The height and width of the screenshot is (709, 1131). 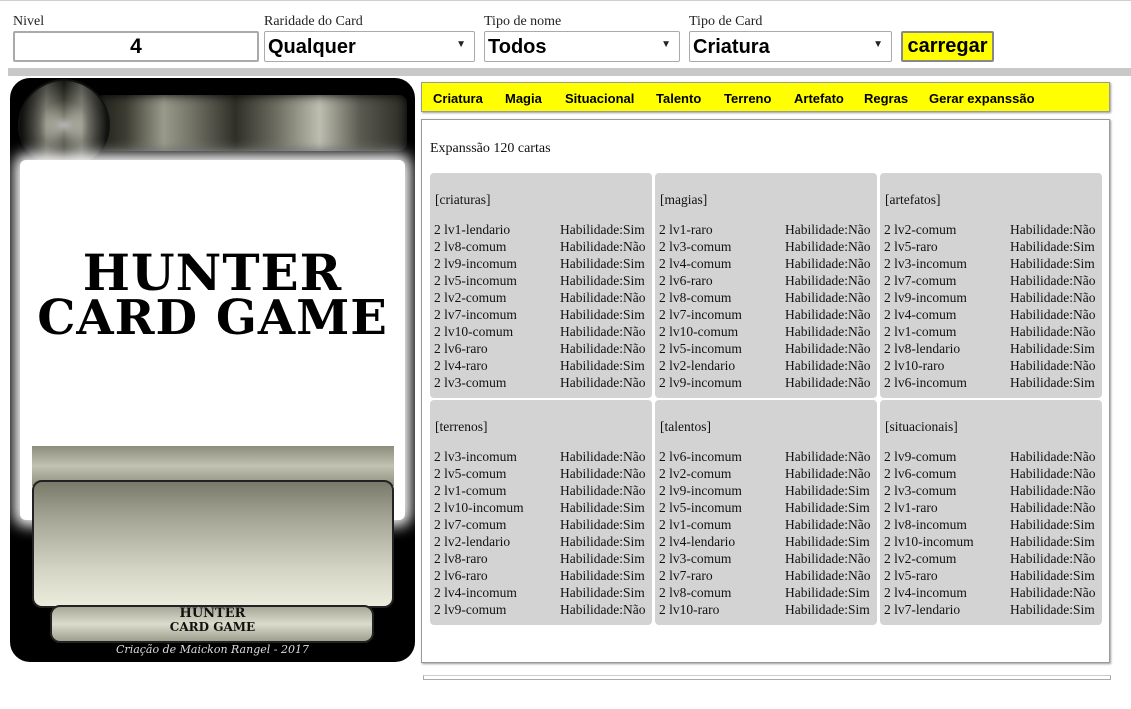 What do you see at coordinates (992, 524) in the screenshot?
I see `list-item: 2 lv8-incomum Habilidade:Sim` at bounding box center [992, 524].